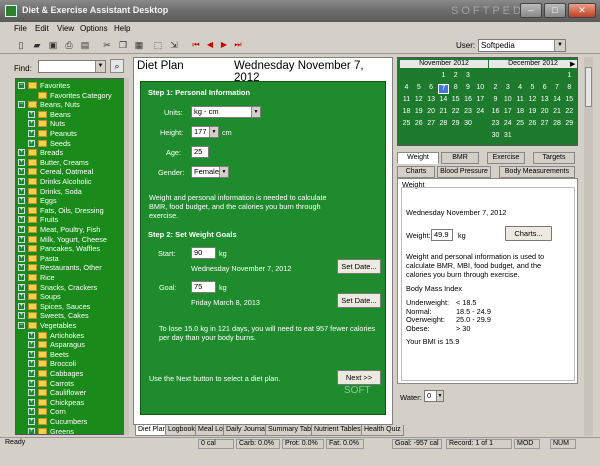 The width and height of the screenshot is (600, 466). I want to click on next-record-icon: ▶, so click(224, 45).